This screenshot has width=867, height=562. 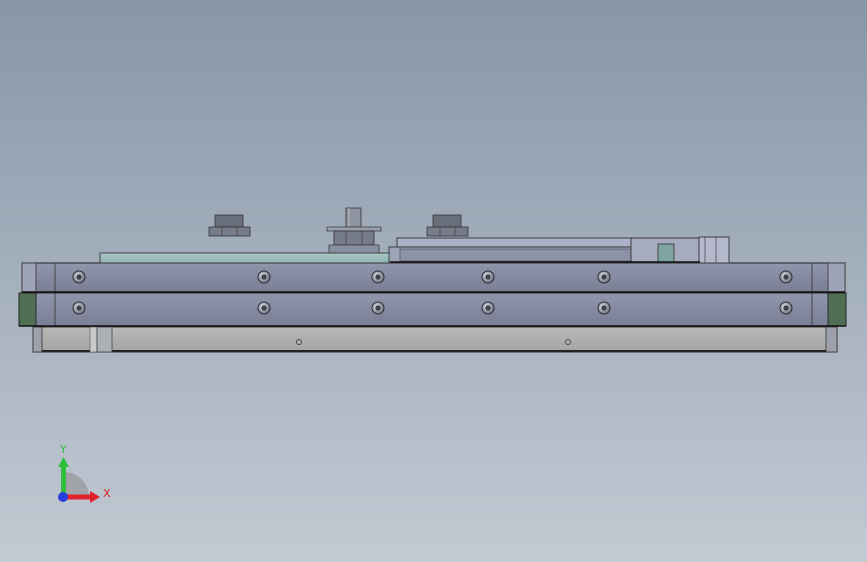 I want to click on hex-nut-left, so click(x=229, y=225).